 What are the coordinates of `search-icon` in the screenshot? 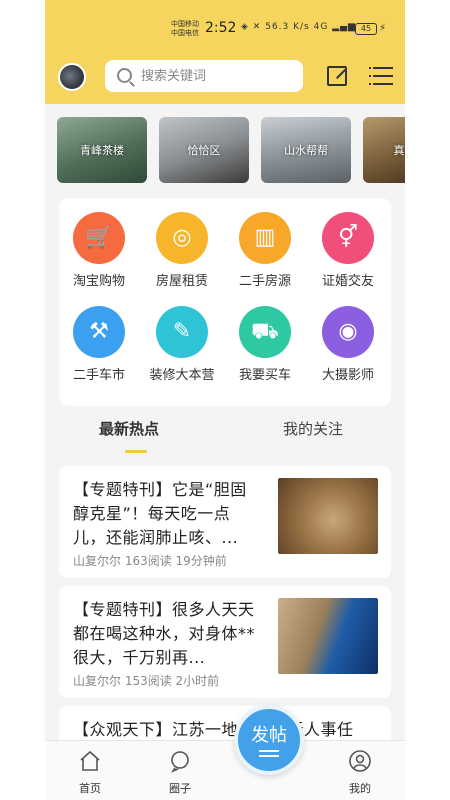 It's located at (124, 75).